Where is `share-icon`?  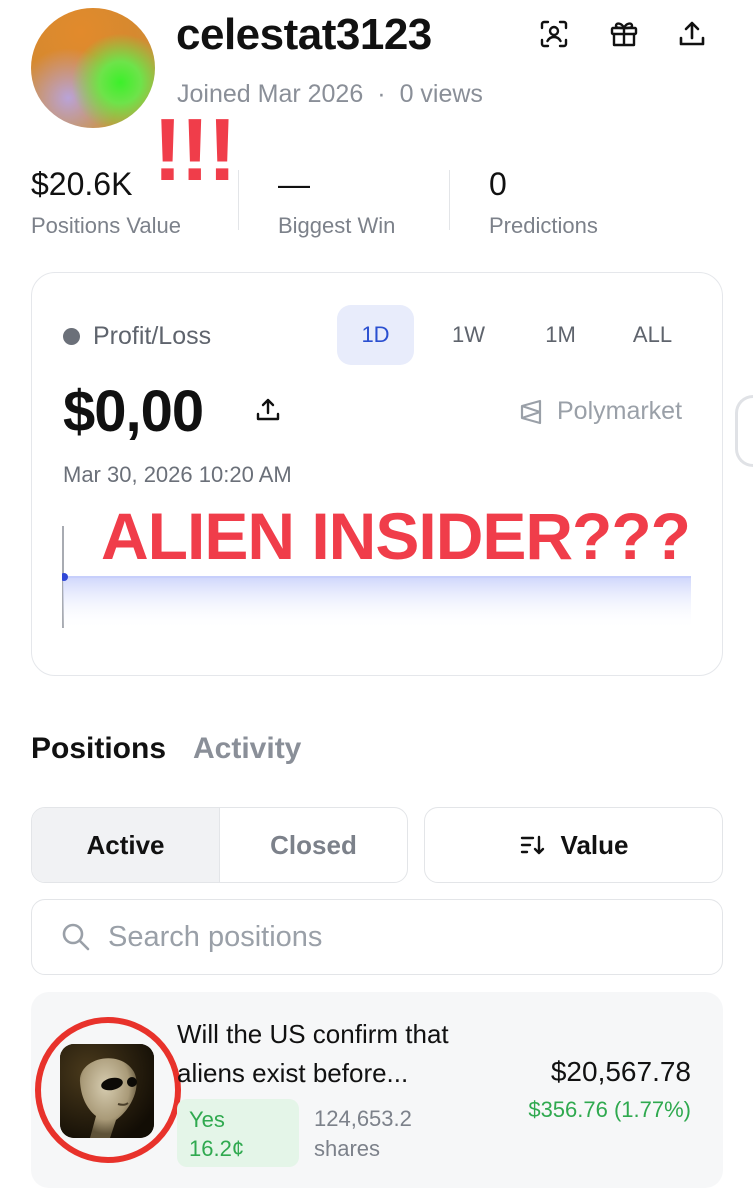 share-icon is located at coordinates (692, 34).